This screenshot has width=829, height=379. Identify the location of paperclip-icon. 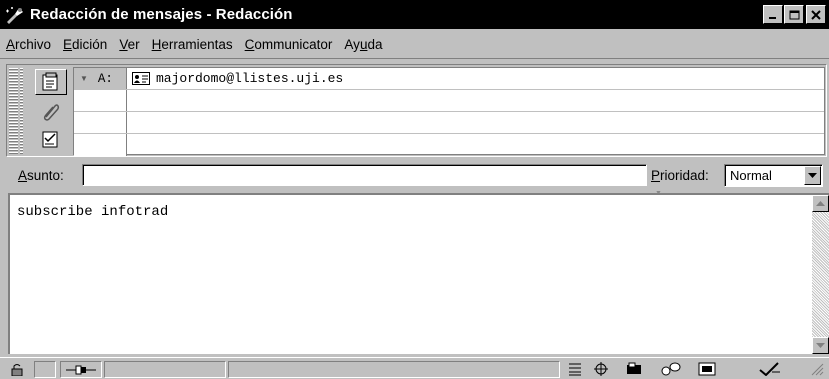
(51, 112).